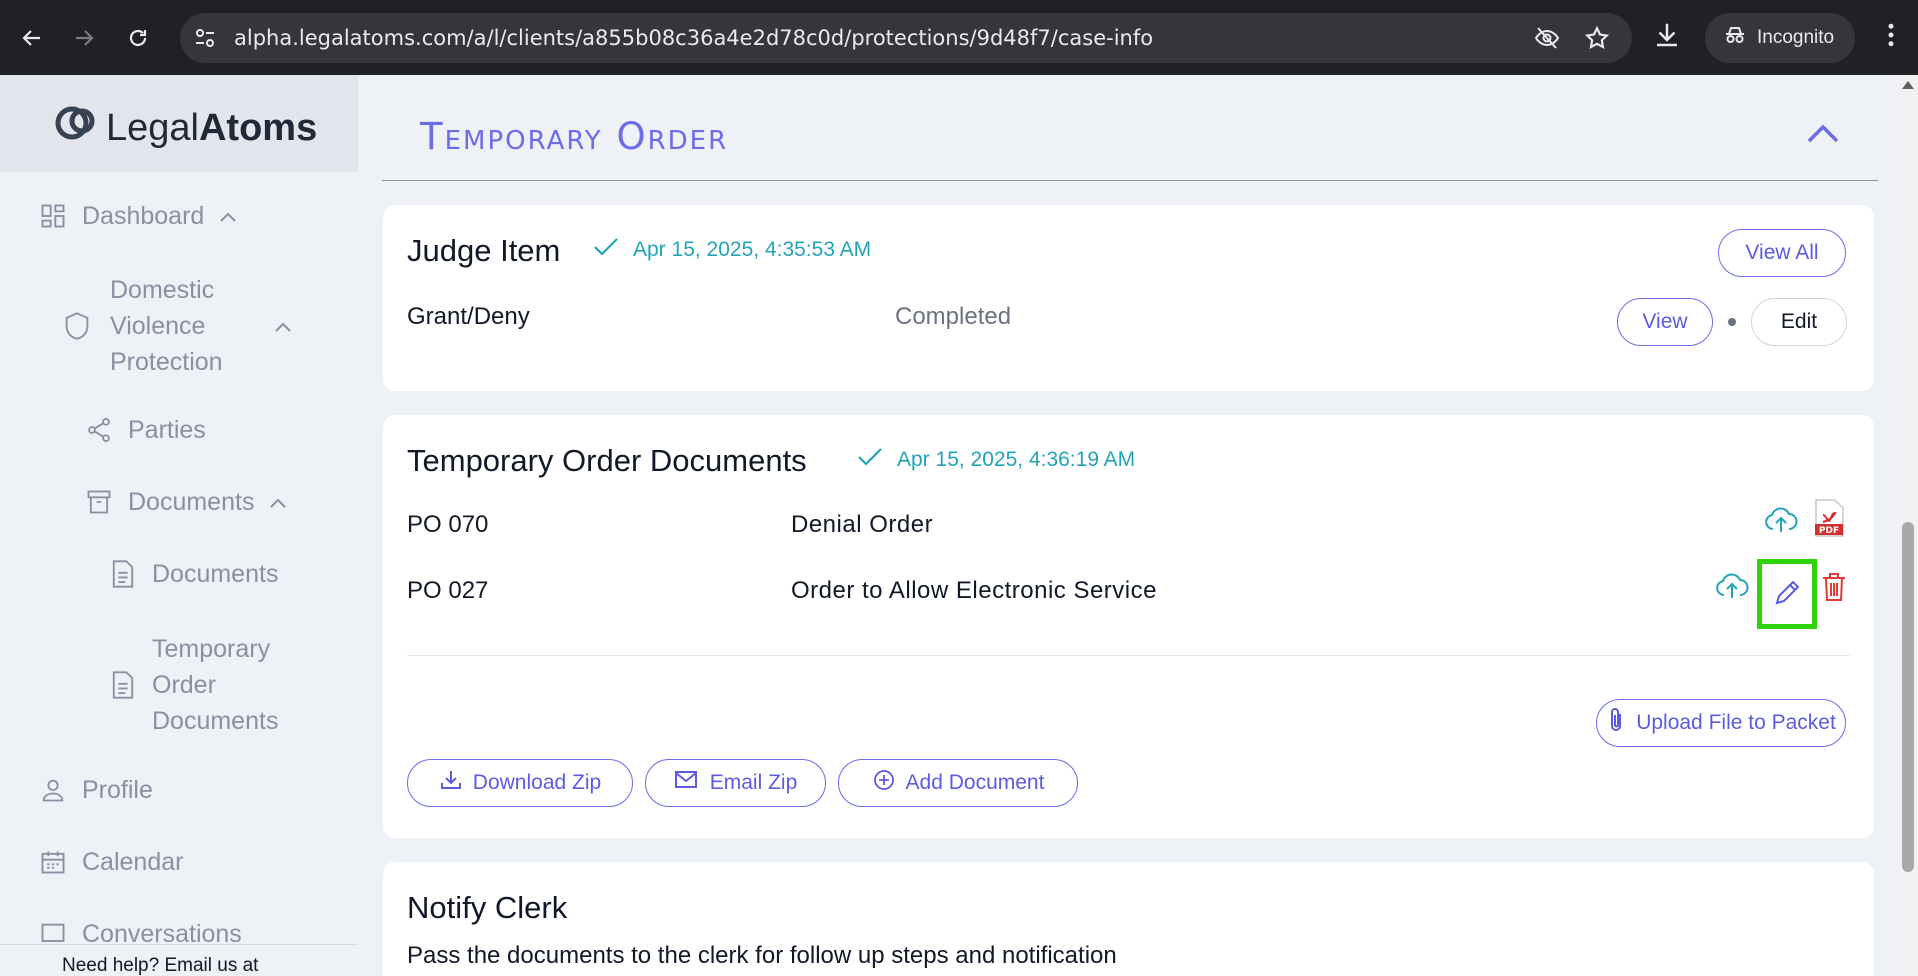 This screenshot has height=976, width=1918. I want to click on download-zip-label: Download Zip, so click(537, 782).